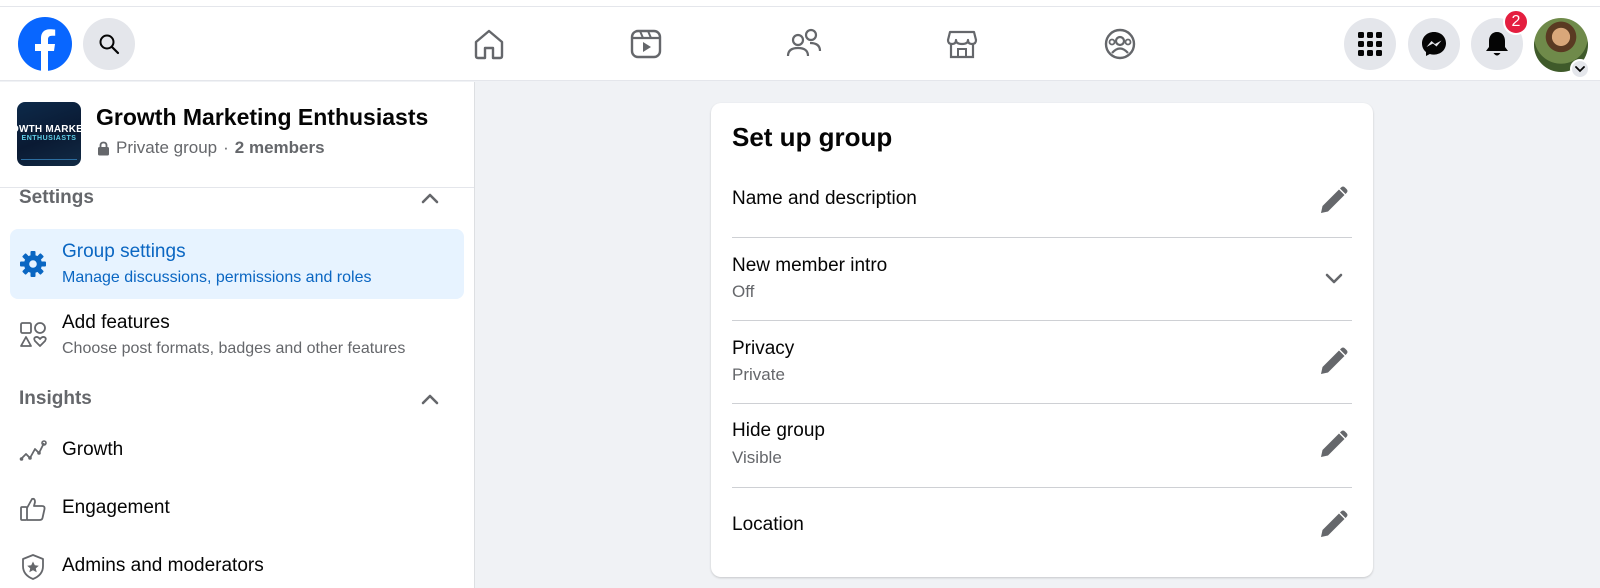 This screenshot has height=588, width=1600. I want to click on group-cover-thumbnail: OWTH MARKETI ENTHUSIASTS, so click(49, 134).